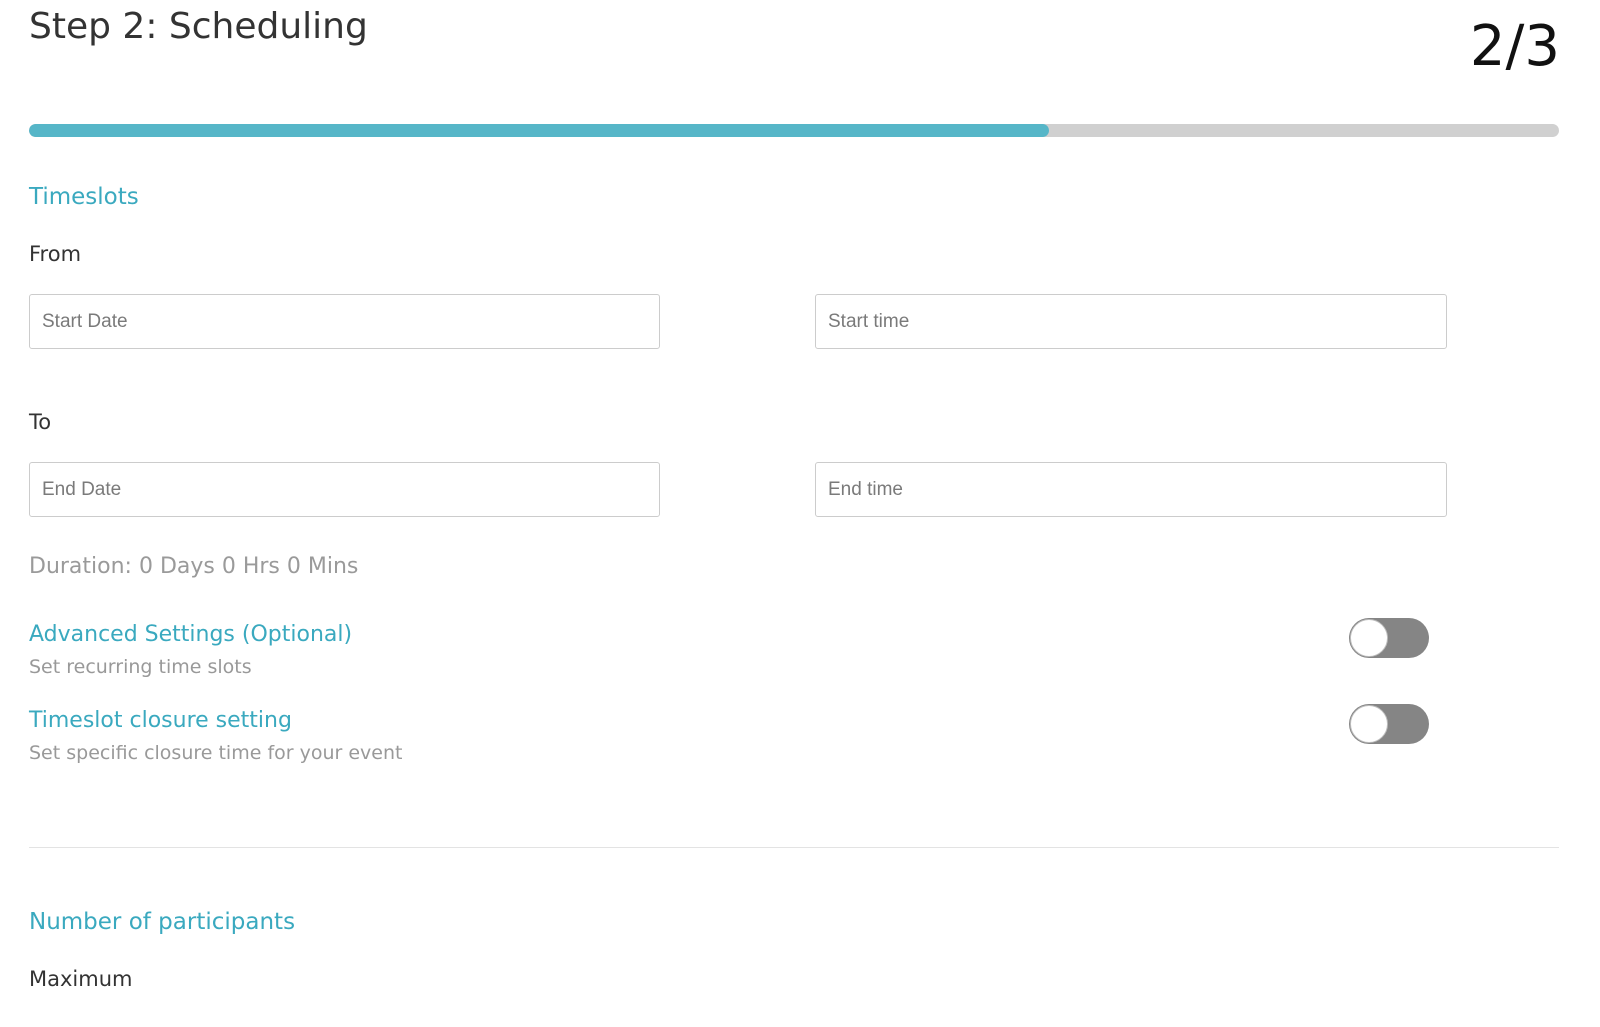 Image resolution: width=1600 pixels, height=1027 pixels. I want to click on step-counter: 2/3, so click(1514, 46).